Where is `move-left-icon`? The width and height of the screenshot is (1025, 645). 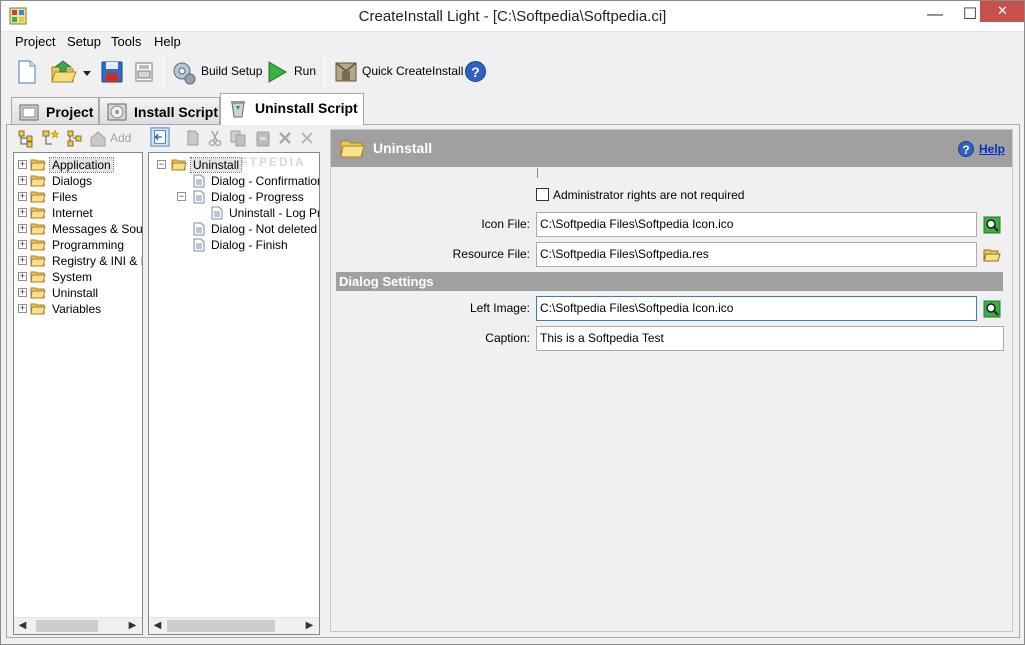
move-left-icon is located at coordinates (160, 137).